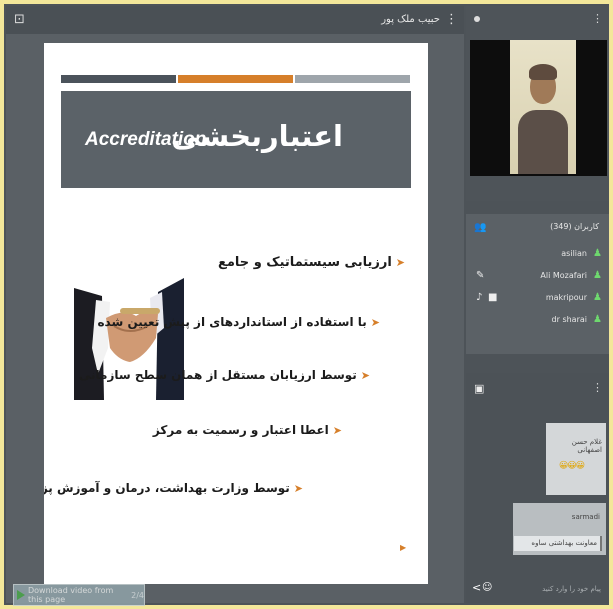 This screenshot has height=609, width=613. Describe the element at coordinates (543, 107) in the screenshot. I see `webcam-video` at that location.